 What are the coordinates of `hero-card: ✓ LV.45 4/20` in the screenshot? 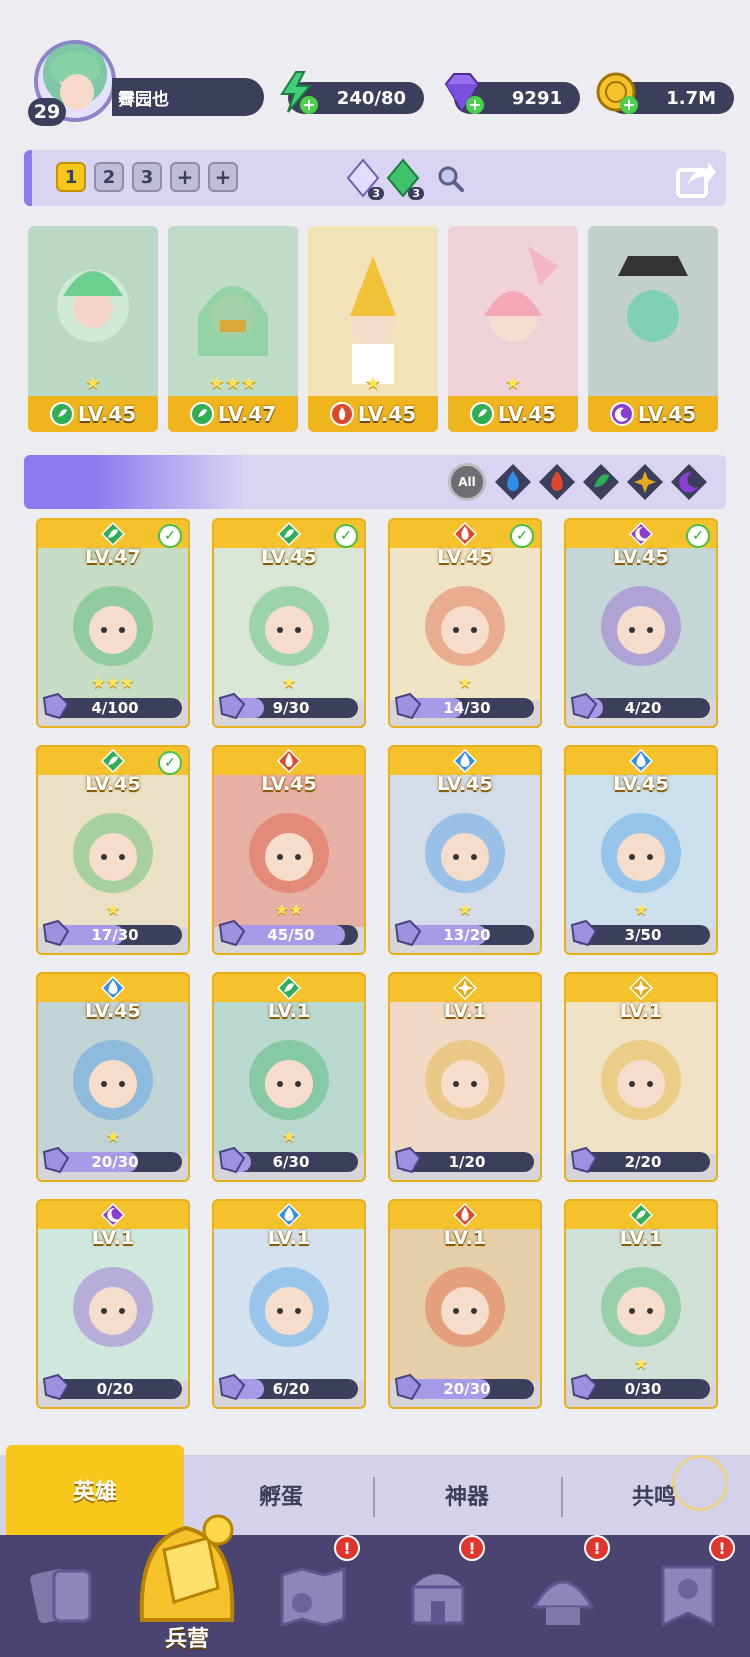 It's located at (641, 623).